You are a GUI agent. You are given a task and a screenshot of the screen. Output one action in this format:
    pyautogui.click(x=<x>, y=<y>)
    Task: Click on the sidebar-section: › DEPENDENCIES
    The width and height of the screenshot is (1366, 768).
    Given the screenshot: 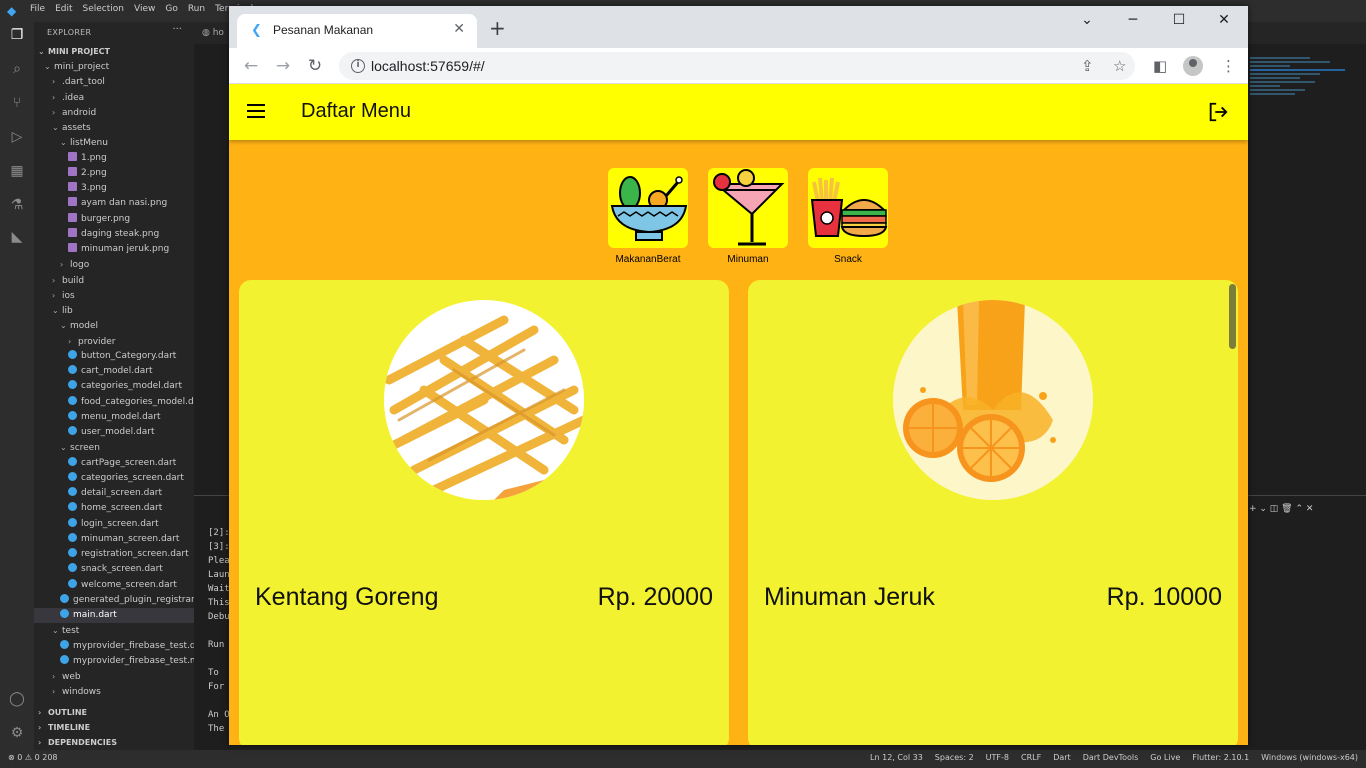 What is the action you would take?
    pyautogui.click(x=77, y=742)
    